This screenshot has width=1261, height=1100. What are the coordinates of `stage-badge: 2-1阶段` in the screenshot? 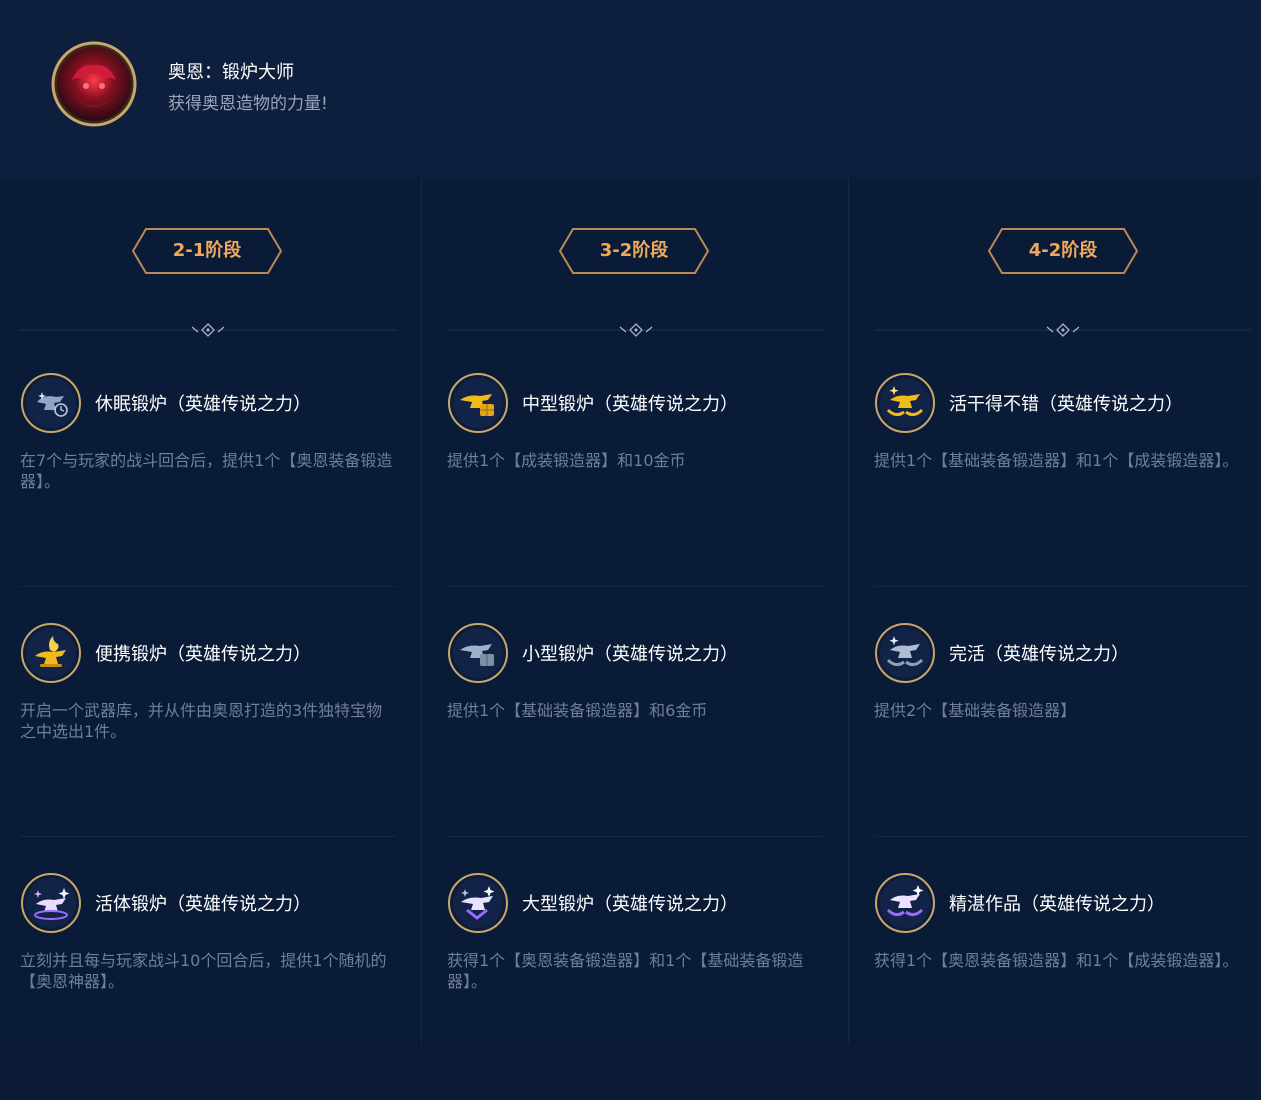 It's located at (207, 251).